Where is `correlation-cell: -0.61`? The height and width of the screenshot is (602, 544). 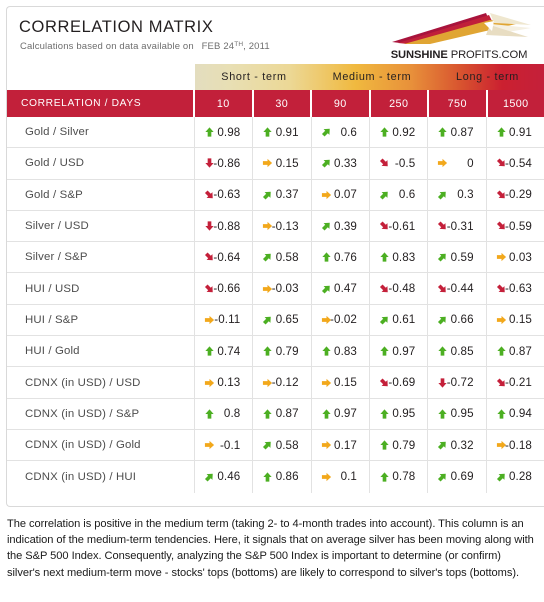 correlation-cell: -0.61 is located at coordinates (399, 226).